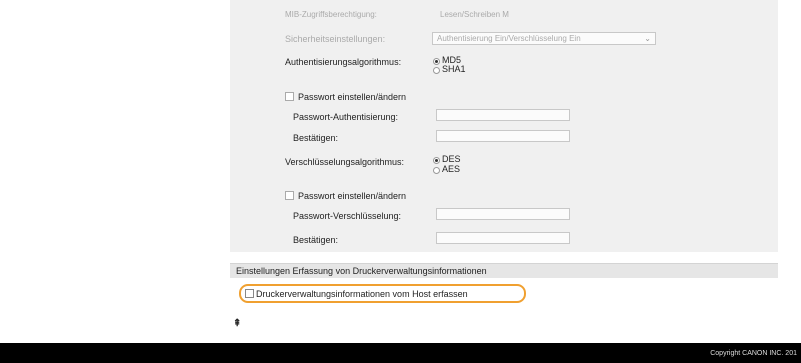  What do you see at coordinates (436, 70) in the screenshot?
I see `auth-sha1-radio` at bounding box center [436, 70].